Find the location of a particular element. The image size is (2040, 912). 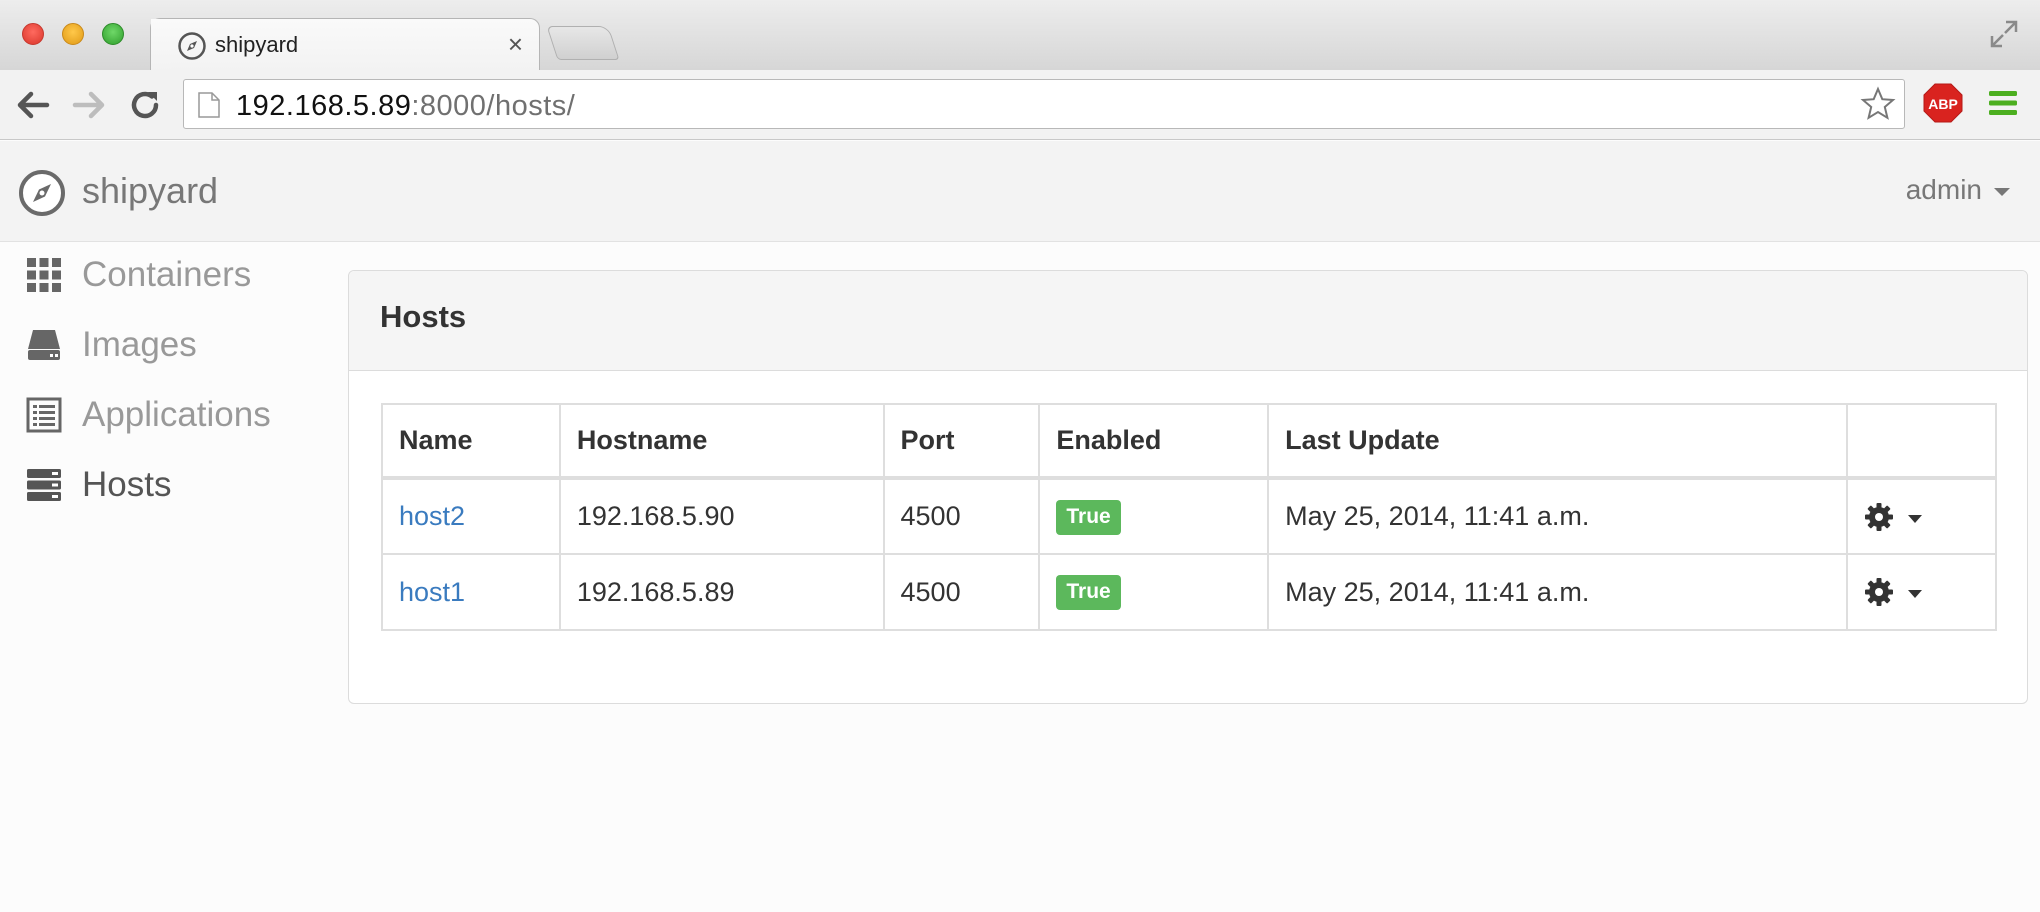

page-icon is located at coordinates (209, 105).